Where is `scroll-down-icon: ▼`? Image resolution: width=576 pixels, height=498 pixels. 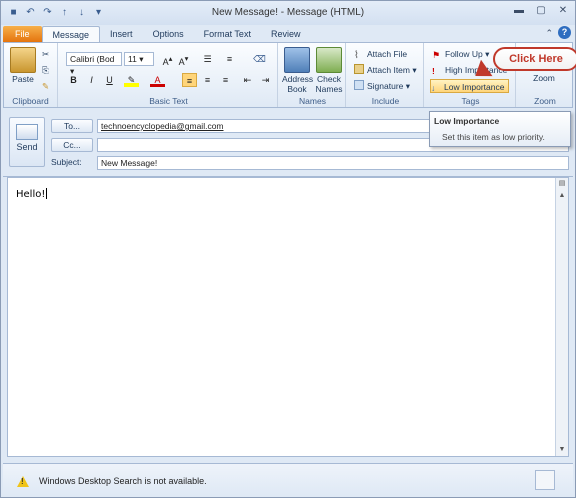 scroll-down-icon: ▼ is located at coordinates (562, 450).